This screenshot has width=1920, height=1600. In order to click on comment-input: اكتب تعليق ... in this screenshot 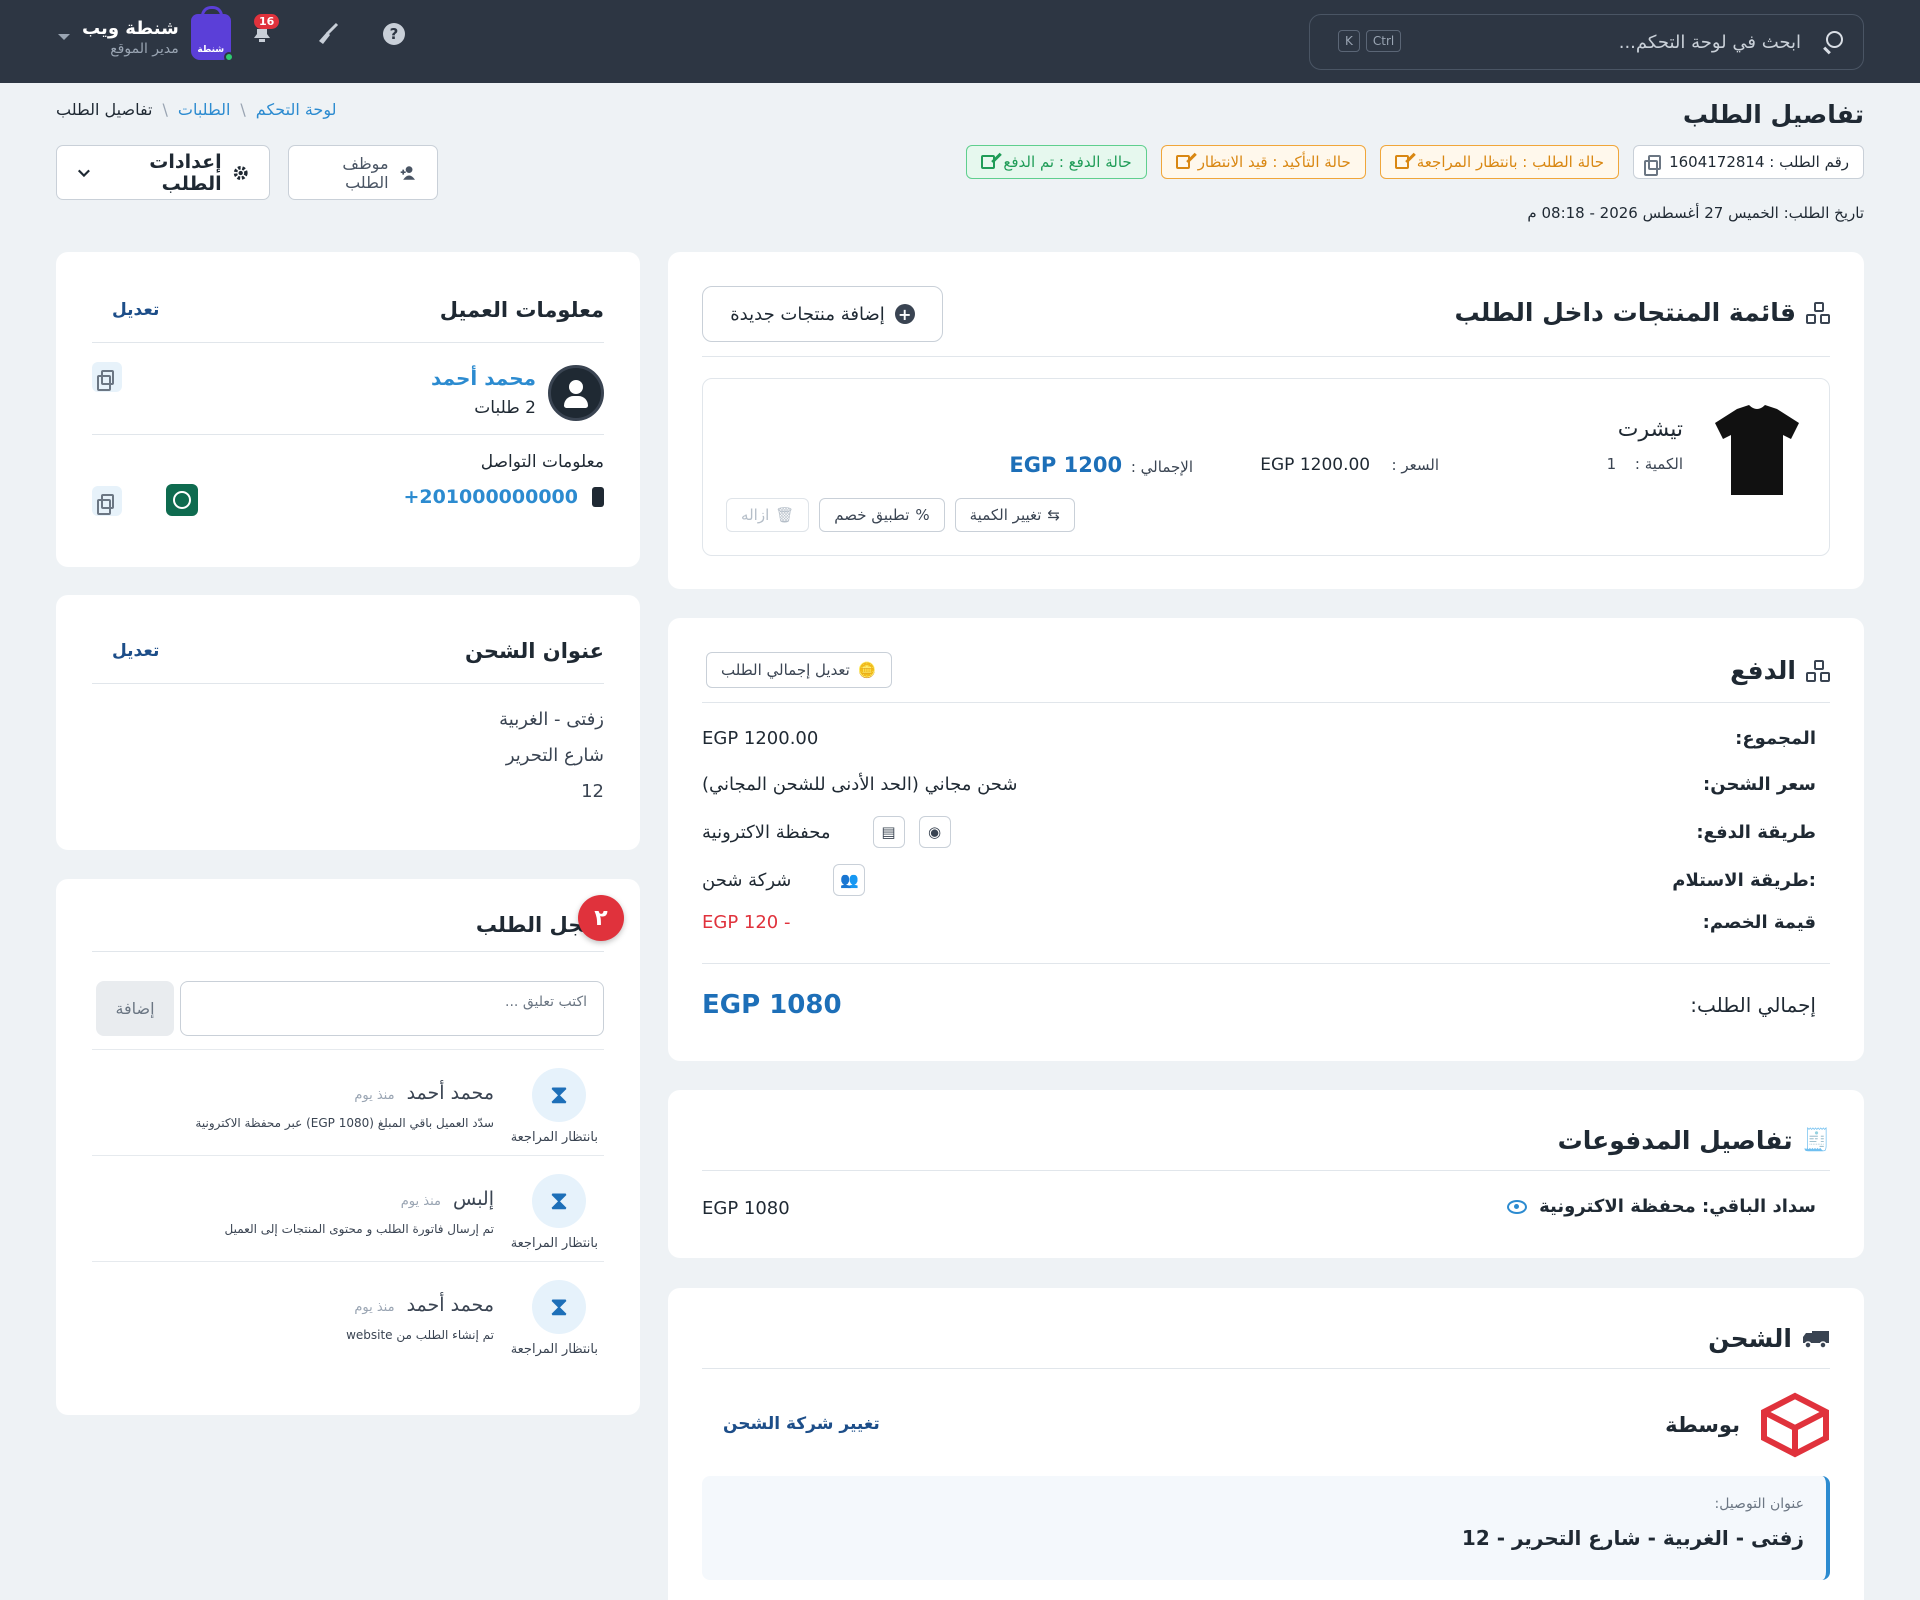, I will do `click(392, 1008)`.